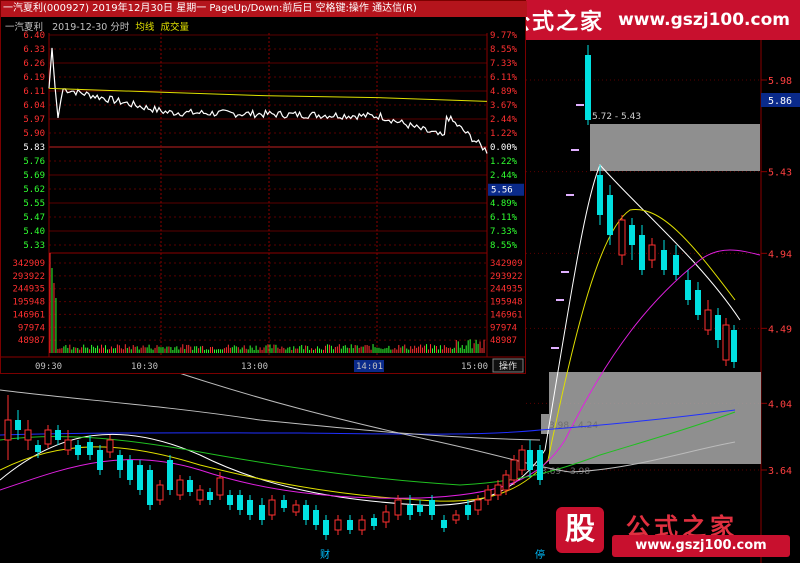 The width and height of the screenshot is (800, 563). Describe the element at coordinates (704, 20) in the screenshot. I see `site-url: www.gszj100.com` at that location.